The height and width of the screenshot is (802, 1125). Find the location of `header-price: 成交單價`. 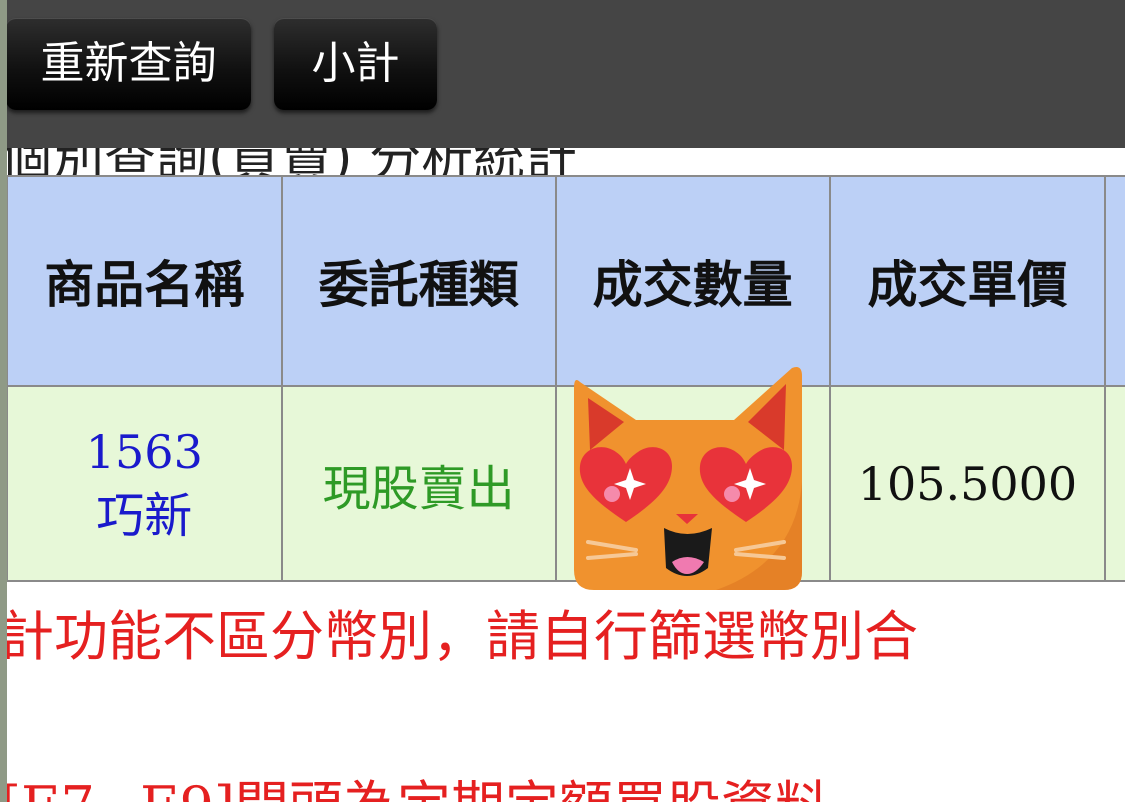

header-price: 成交單價 is located at coordinates (967, 281).